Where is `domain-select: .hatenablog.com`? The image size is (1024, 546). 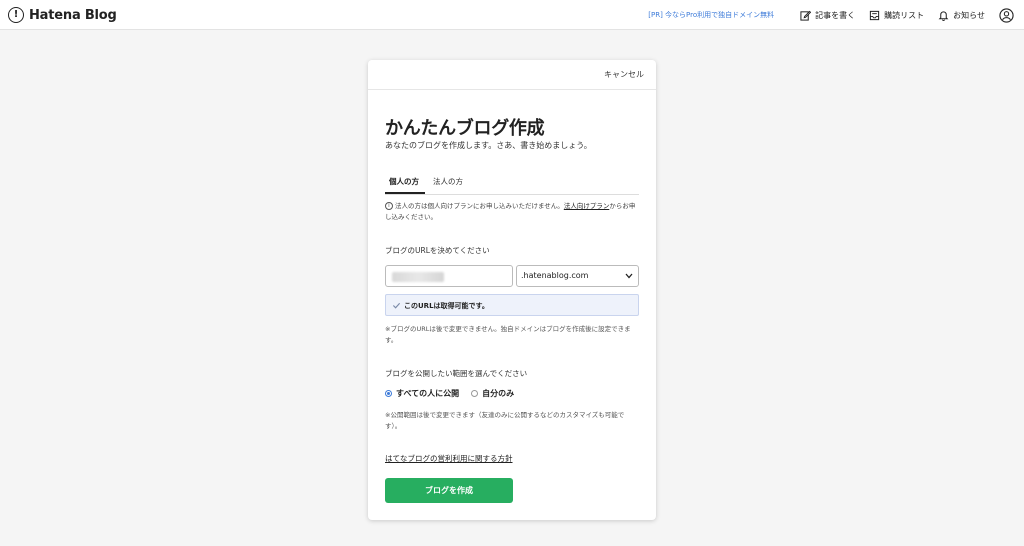 domain-select: .hatenablog.com is located at coordinates (577, 276).